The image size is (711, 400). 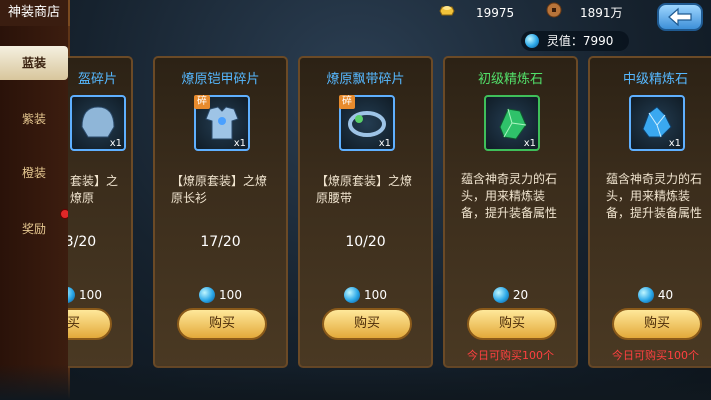 What do you see at coordinates (220, 79) in the screenshot?
I see `item-name: 燎原铠甲碎片` at bounding box center [220, 79].